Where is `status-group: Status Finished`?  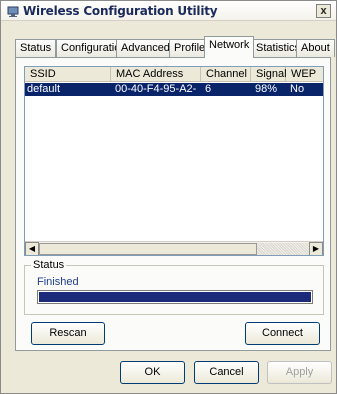
status-group: Status Finished is located at coordinates (174, 287).